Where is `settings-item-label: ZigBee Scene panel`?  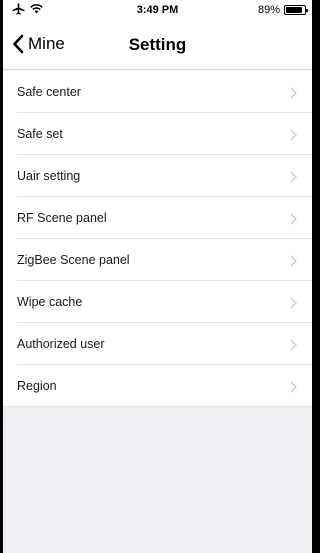
settings-item-label: ZigBee Scene panel is located at coordinates (73, 260).